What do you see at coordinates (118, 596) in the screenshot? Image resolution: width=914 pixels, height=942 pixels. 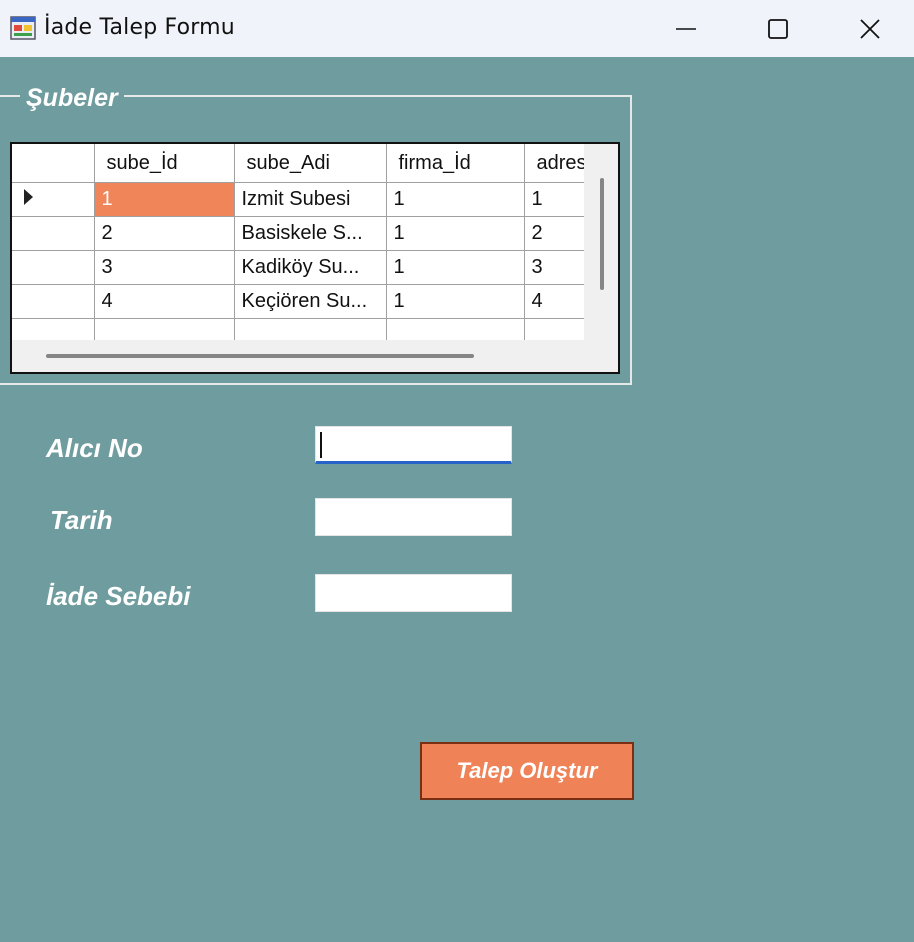 I see `iade-sebebi-label: İade Sebebi` at bounding box center [118, 596].